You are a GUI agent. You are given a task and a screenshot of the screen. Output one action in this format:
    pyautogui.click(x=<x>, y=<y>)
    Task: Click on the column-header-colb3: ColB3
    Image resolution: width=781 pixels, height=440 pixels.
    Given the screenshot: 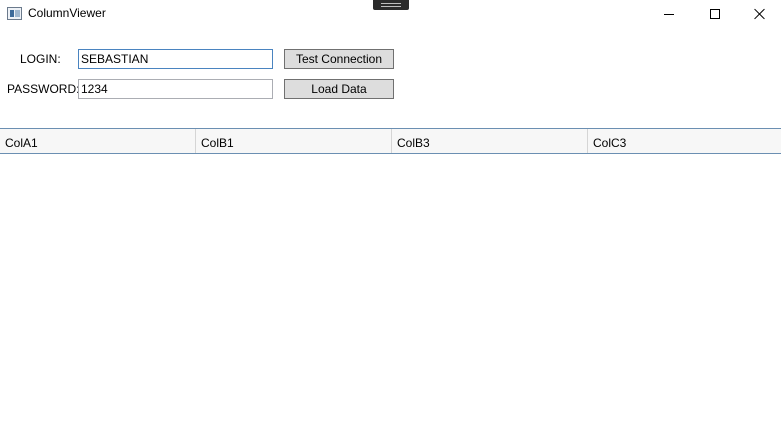 What is the action you would take?
    pyautogui.click(x=490, y=141)
    